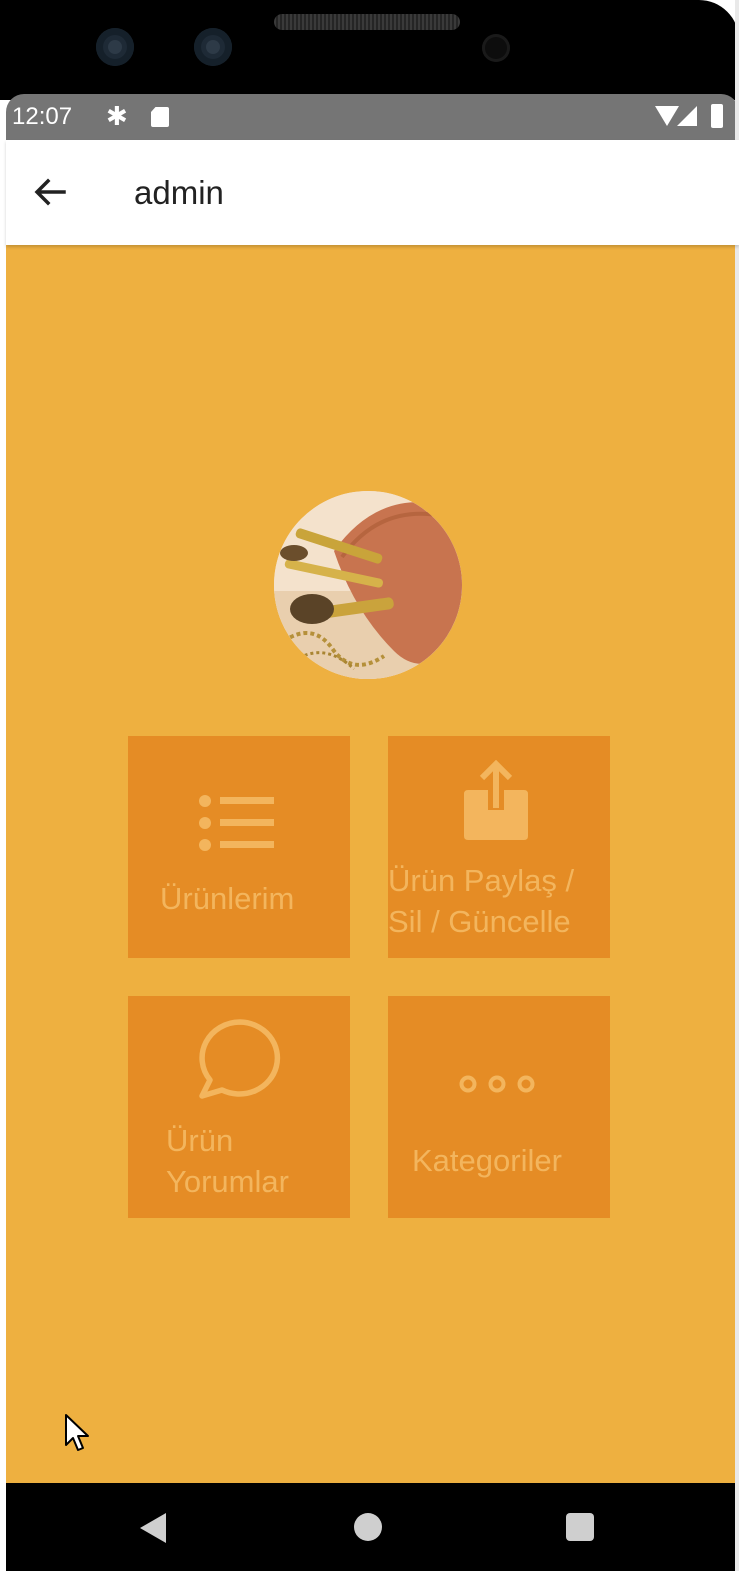  Describe the element at coordinates (372, 192) in the screenshot. I see `app-bar: admin` at that location.